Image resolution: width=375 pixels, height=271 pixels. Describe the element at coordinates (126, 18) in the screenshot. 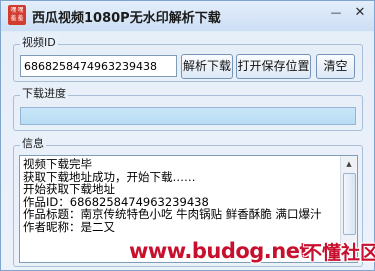

I see `window-title: 西瓜视频1080P无水印解析下载` at that location.